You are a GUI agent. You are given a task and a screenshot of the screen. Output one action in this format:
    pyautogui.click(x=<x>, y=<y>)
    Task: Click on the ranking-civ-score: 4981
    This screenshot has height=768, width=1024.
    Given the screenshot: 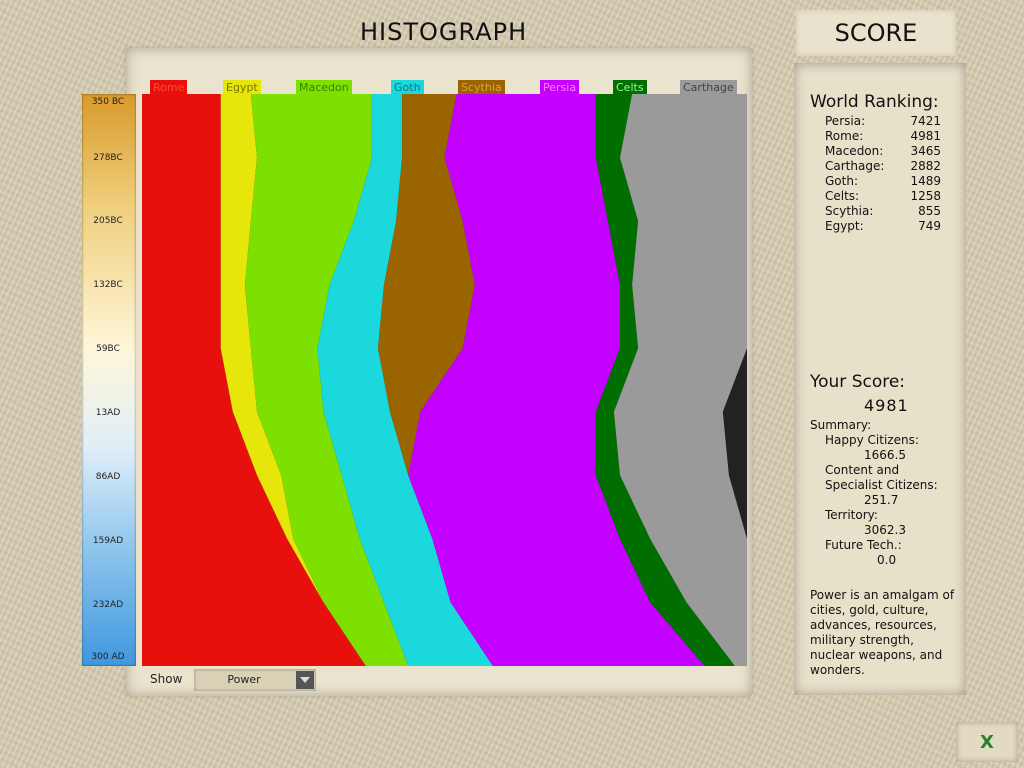 What is the action you would take?
    pyautogui.click(x=925, y=136)
    